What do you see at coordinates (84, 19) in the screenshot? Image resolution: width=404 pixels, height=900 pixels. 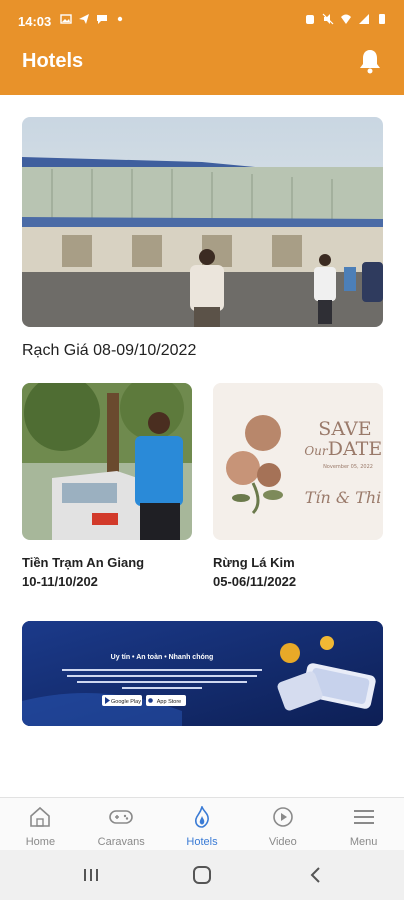 I see `send-icon` at bounding box center [84, 19].